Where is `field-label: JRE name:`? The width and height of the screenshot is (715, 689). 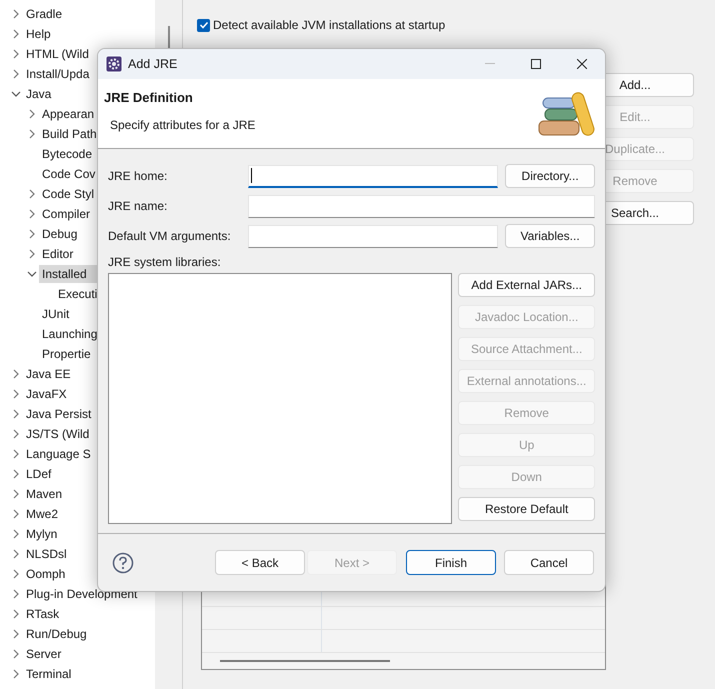
field-label: JRE name: is located at coordinates (138, 206).